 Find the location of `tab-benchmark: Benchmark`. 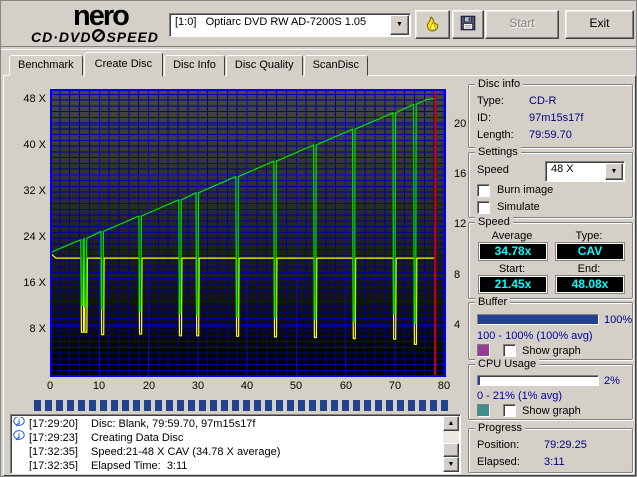

tab-benchmark: Benchmark is located at coordinates (46, 65).